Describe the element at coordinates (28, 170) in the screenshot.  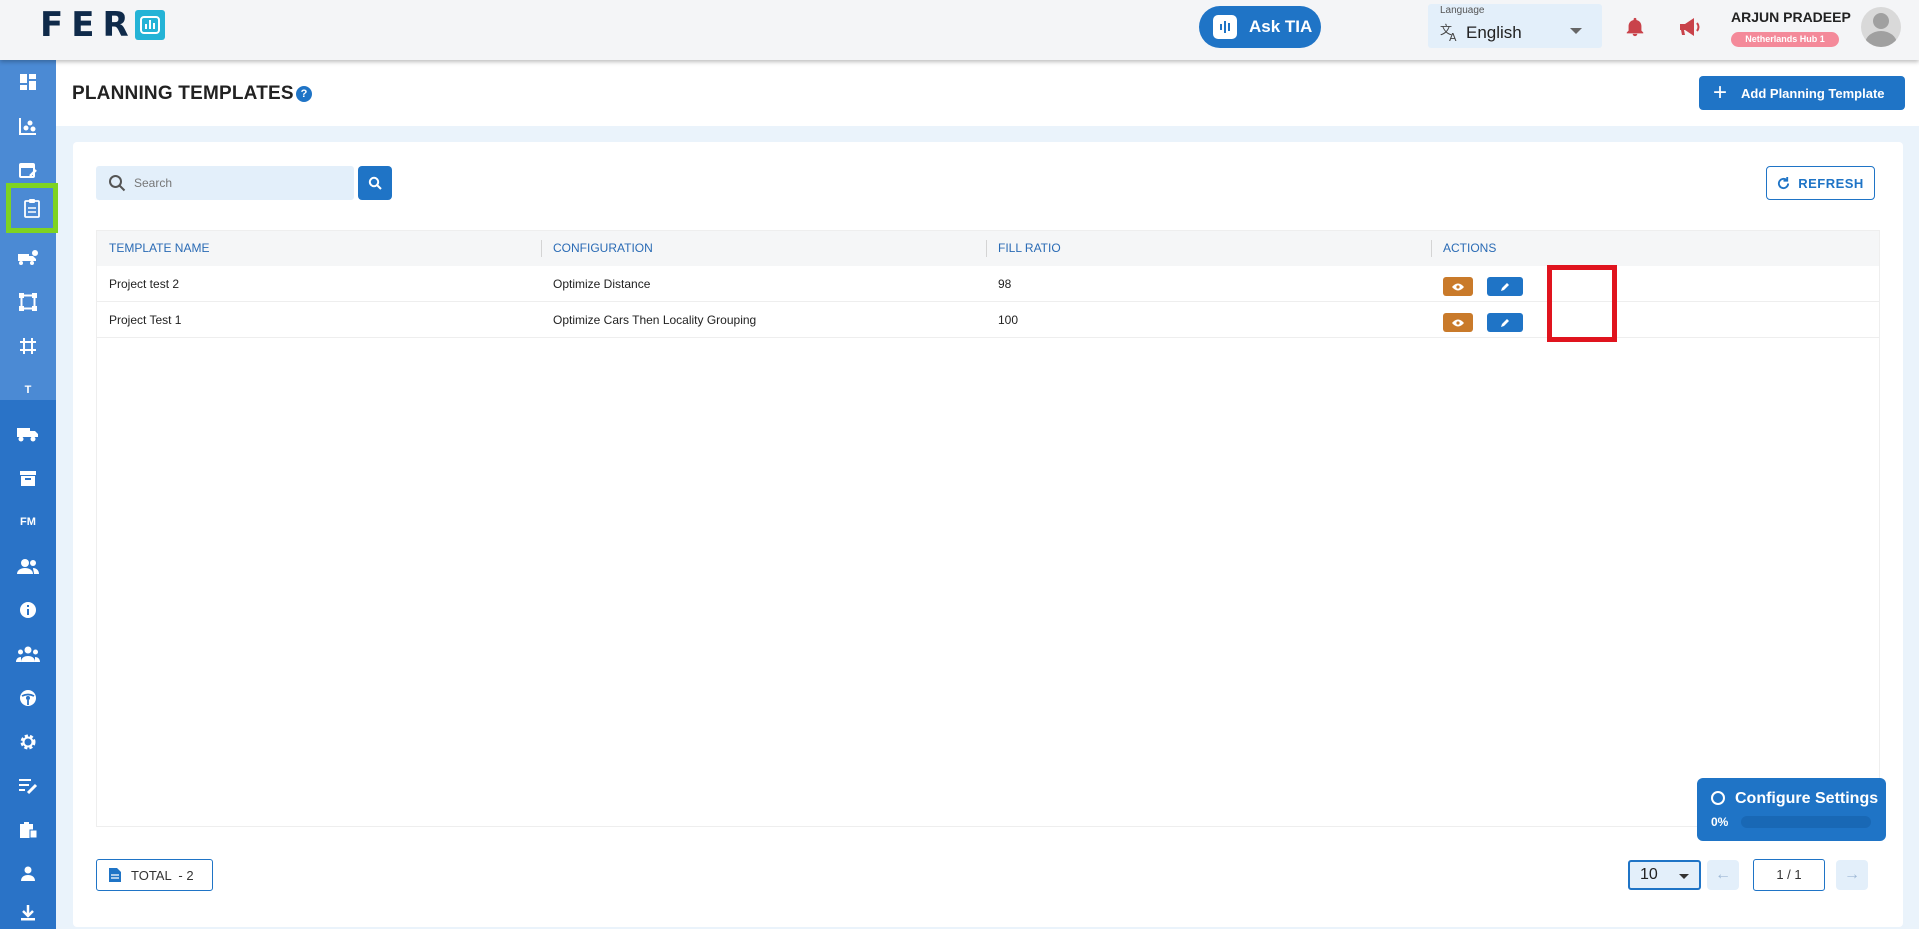
I see `calendar-edit-icon` at that location.